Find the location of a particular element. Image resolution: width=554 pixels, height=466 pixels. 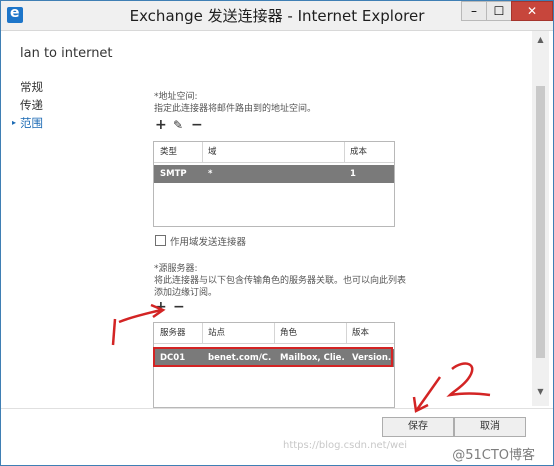

vertical-scrollbar: ▲ ▼ is located at coordinates (540, 218).